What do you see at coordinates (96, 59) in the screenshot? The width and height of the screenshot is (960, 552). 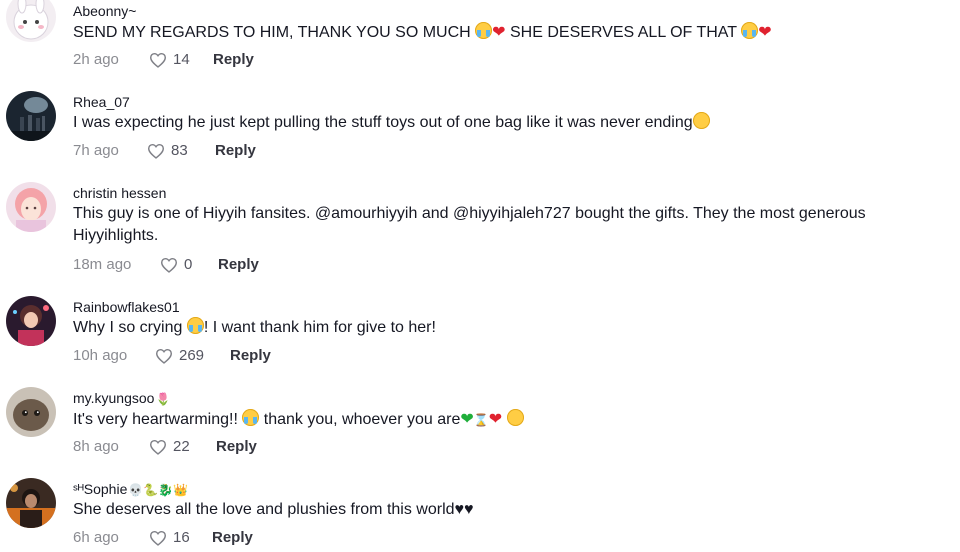 I see `timestamp: 2h ago` at bounding box center [96, 59].